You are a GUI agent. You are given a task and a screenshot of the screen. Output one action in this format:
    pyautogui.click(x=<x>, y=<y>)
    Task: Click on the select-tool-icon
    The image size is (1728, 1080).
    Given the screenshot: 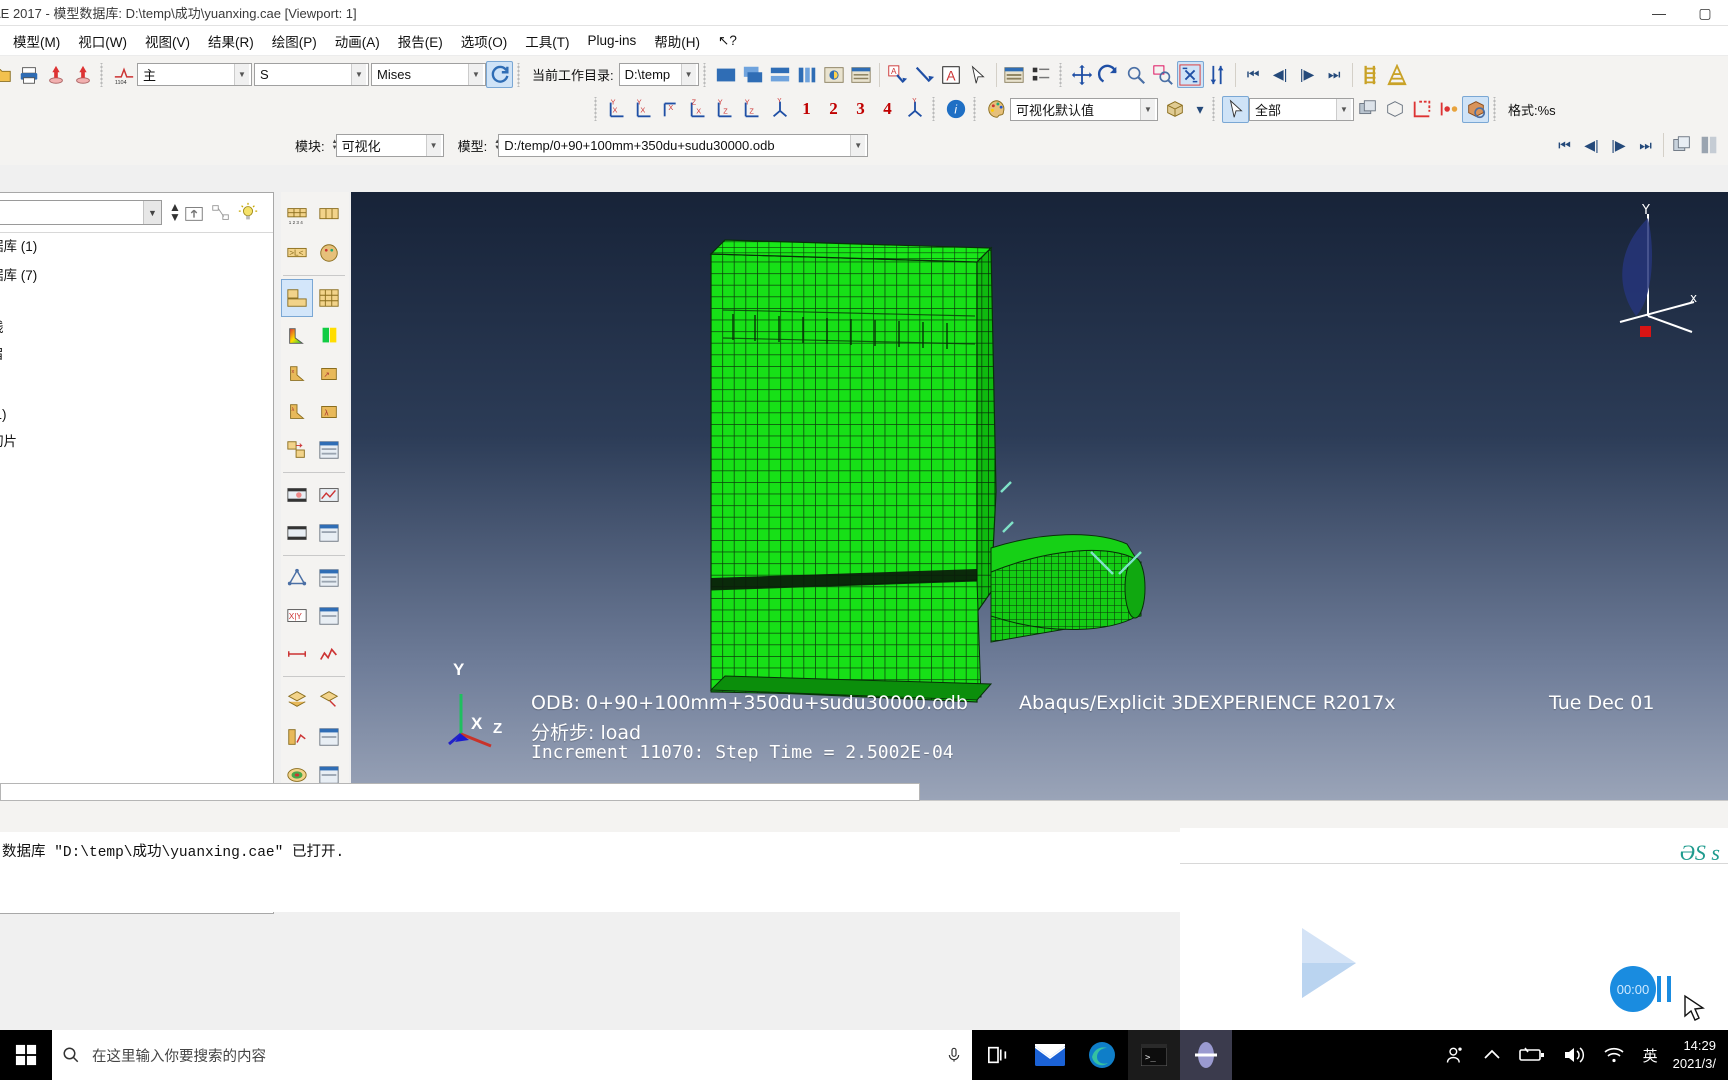 What is the action you would take?
    pyautogui.click(x=1235, y=109)
    